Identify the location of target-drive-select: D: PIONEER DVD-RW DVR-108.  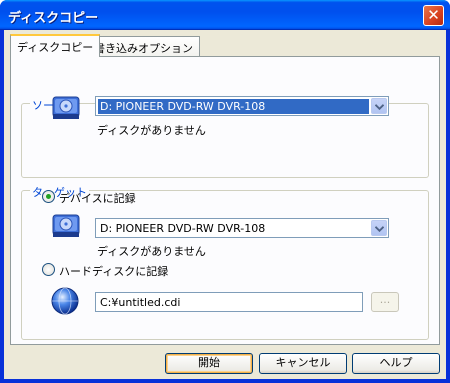
(242, 228).